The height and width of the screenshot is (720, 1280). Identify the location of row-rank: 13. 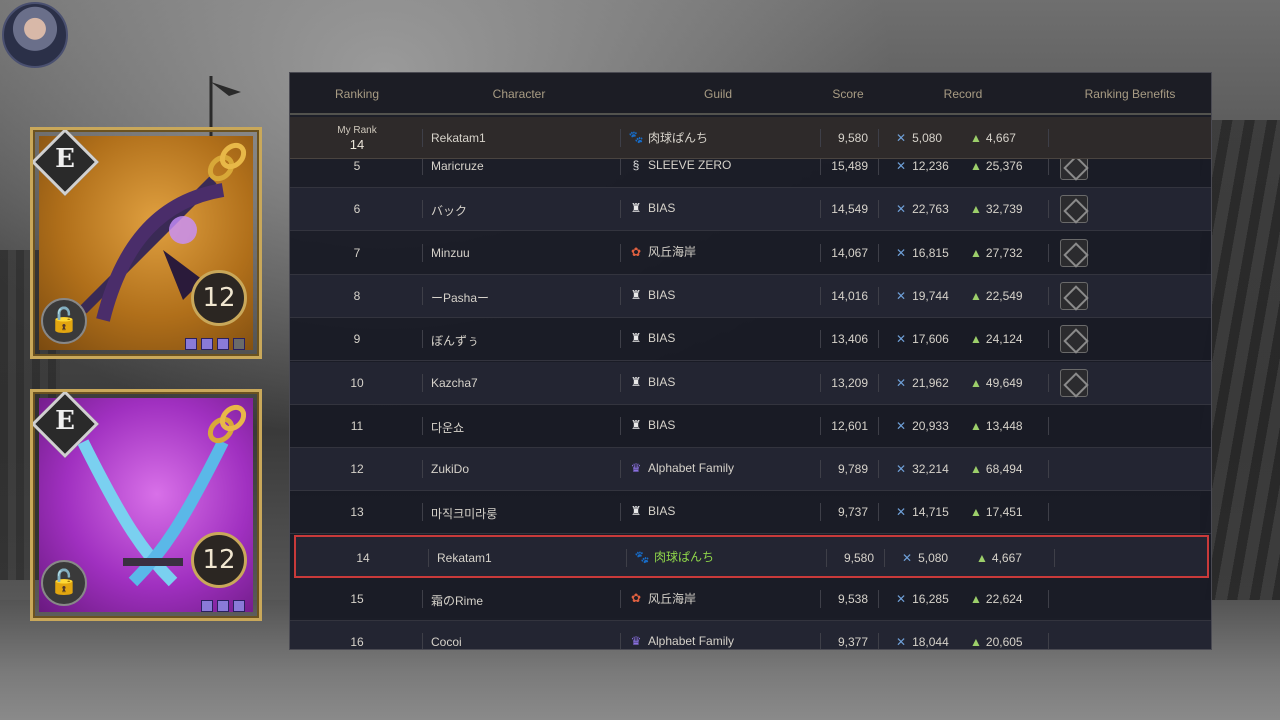
(357, 512).